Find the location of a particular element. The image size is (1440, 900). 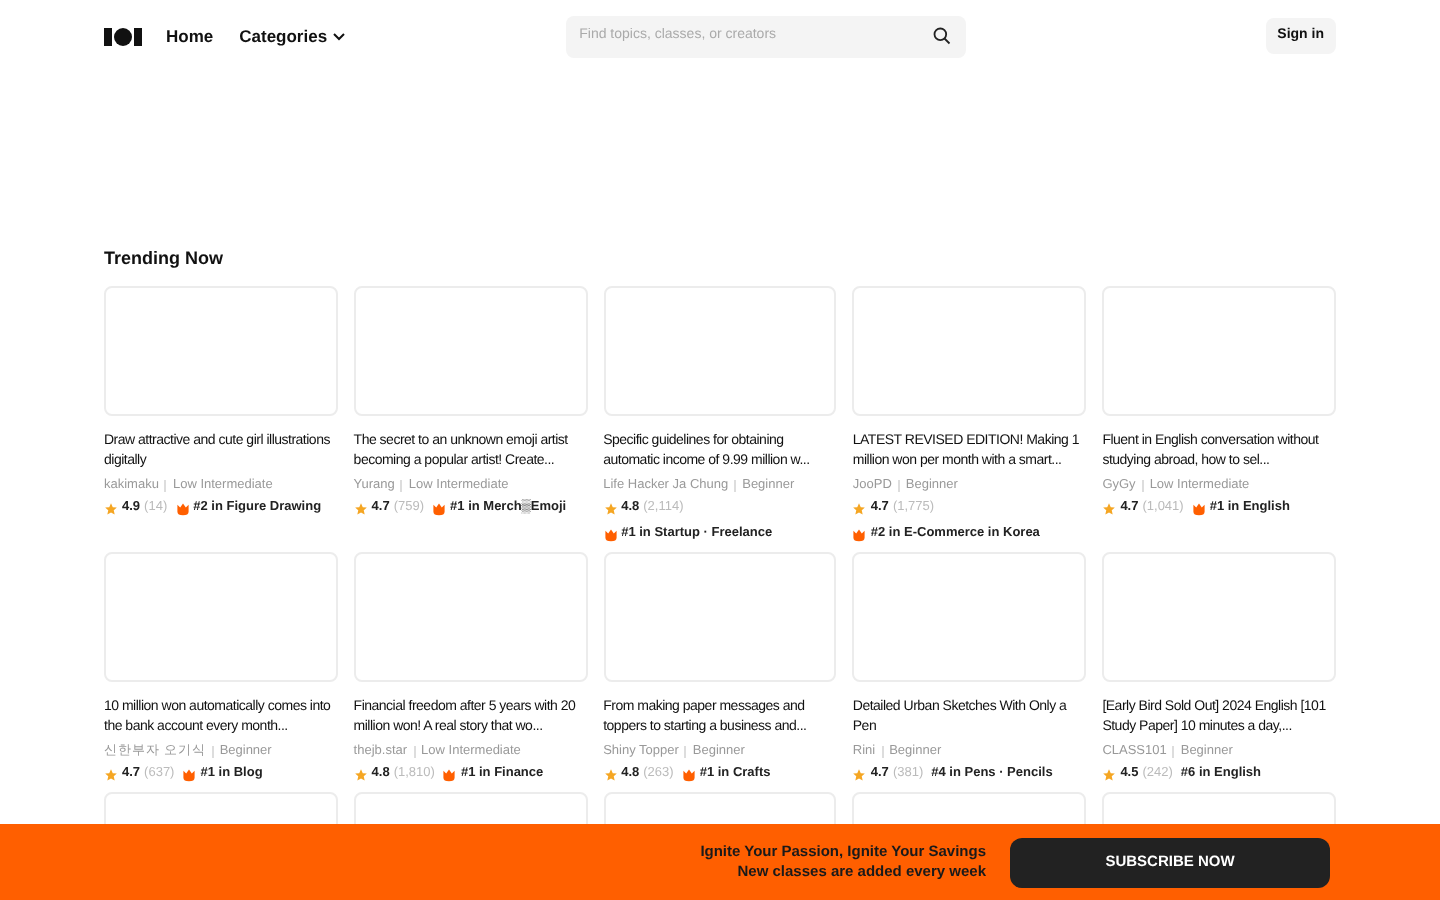

nav-link: Home is located at coordinates (190, 36).